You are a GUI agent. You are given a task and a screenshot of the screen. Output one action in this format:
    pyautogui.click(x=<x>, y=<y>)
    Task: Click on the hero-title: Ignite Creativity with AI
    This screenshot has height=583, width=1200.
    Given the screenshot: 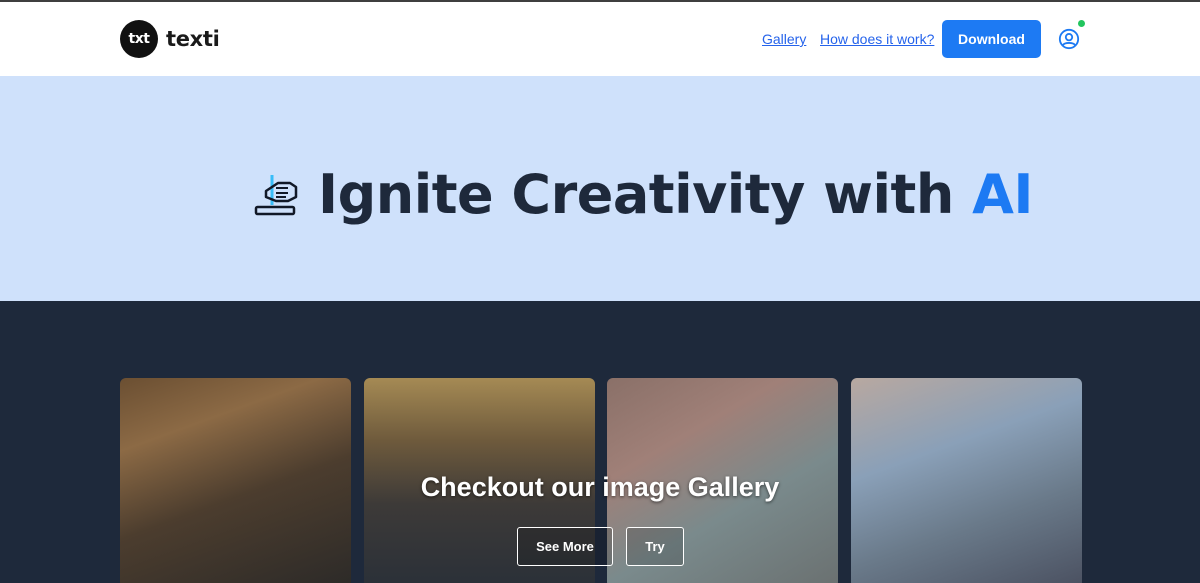 What is the action you would take?
    pyautogui.click(x=642, y=194)
    